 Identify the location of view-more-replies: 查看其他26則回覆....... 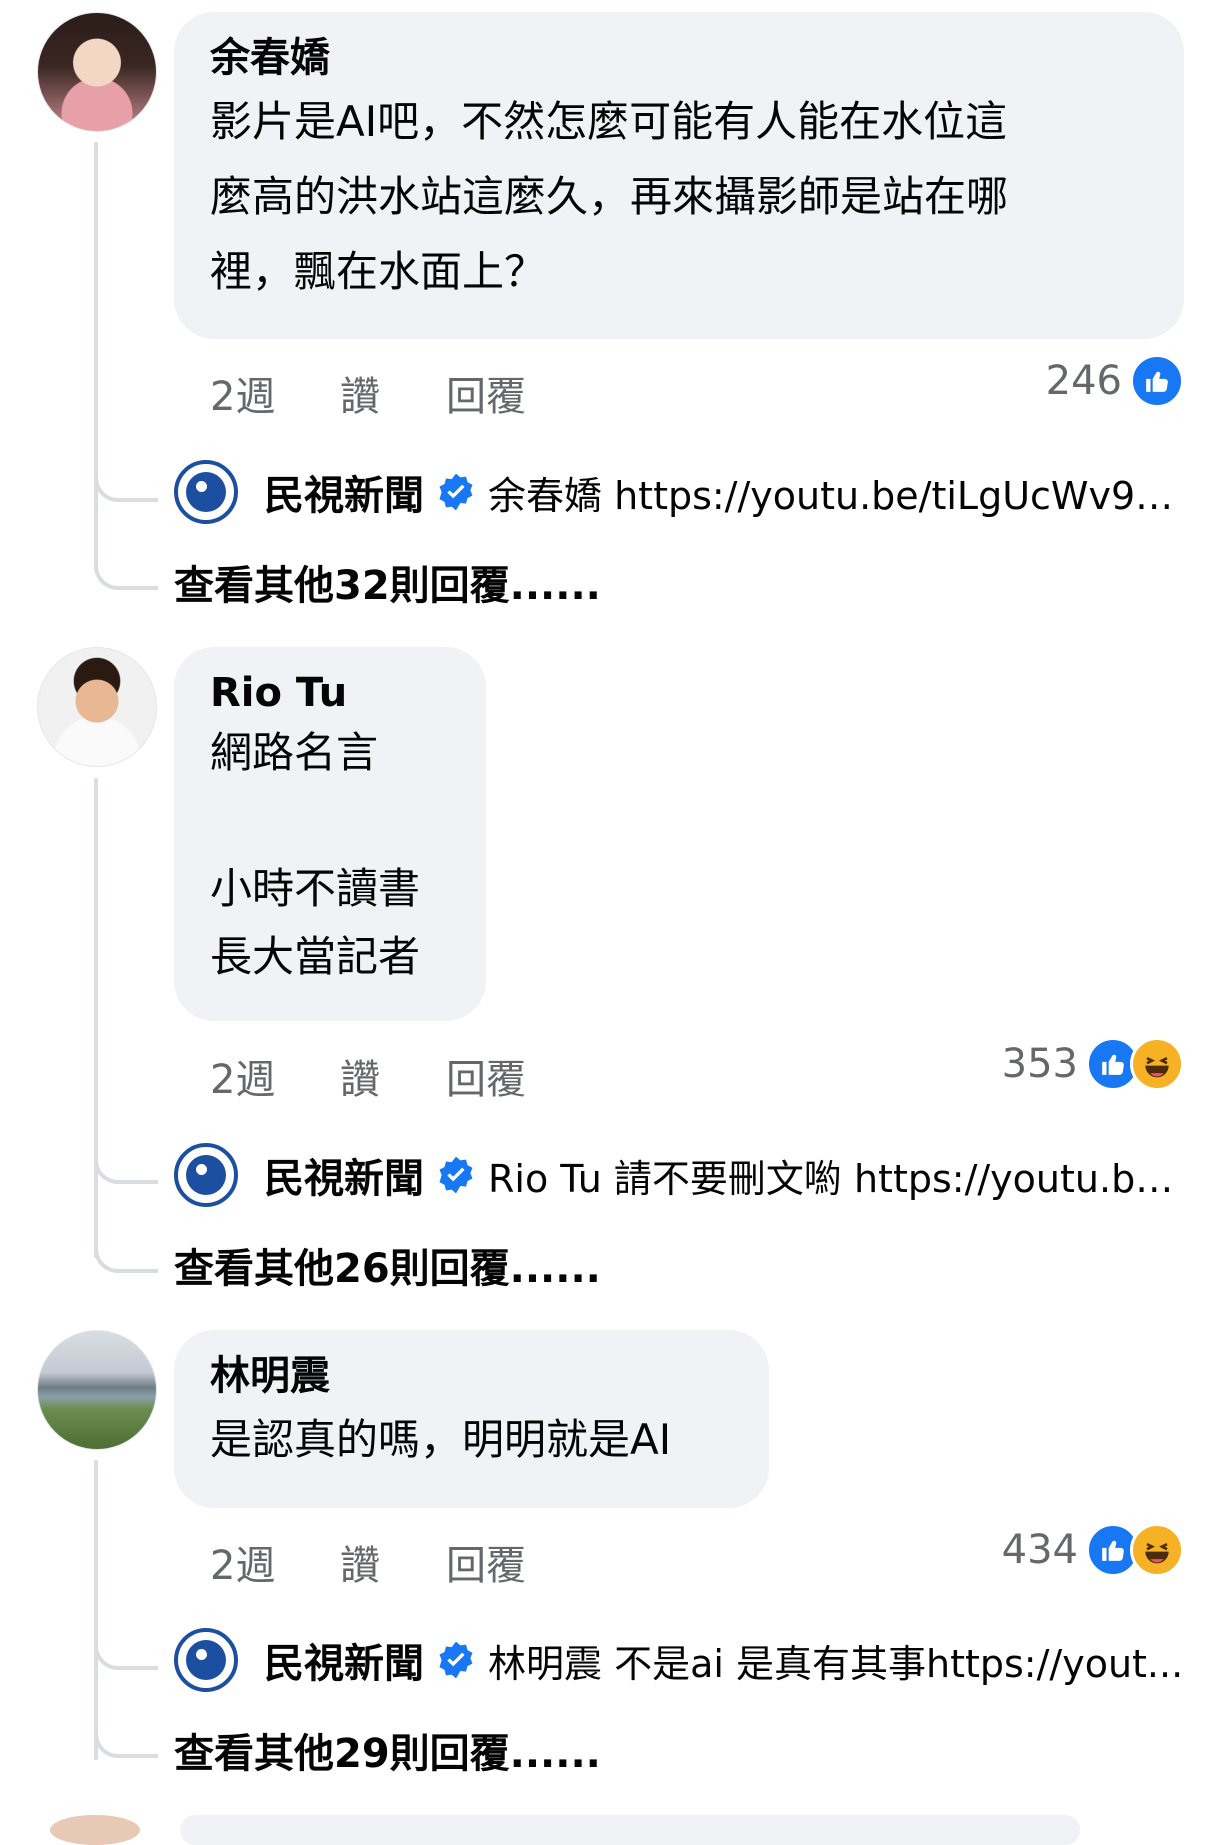
(387, 1265).